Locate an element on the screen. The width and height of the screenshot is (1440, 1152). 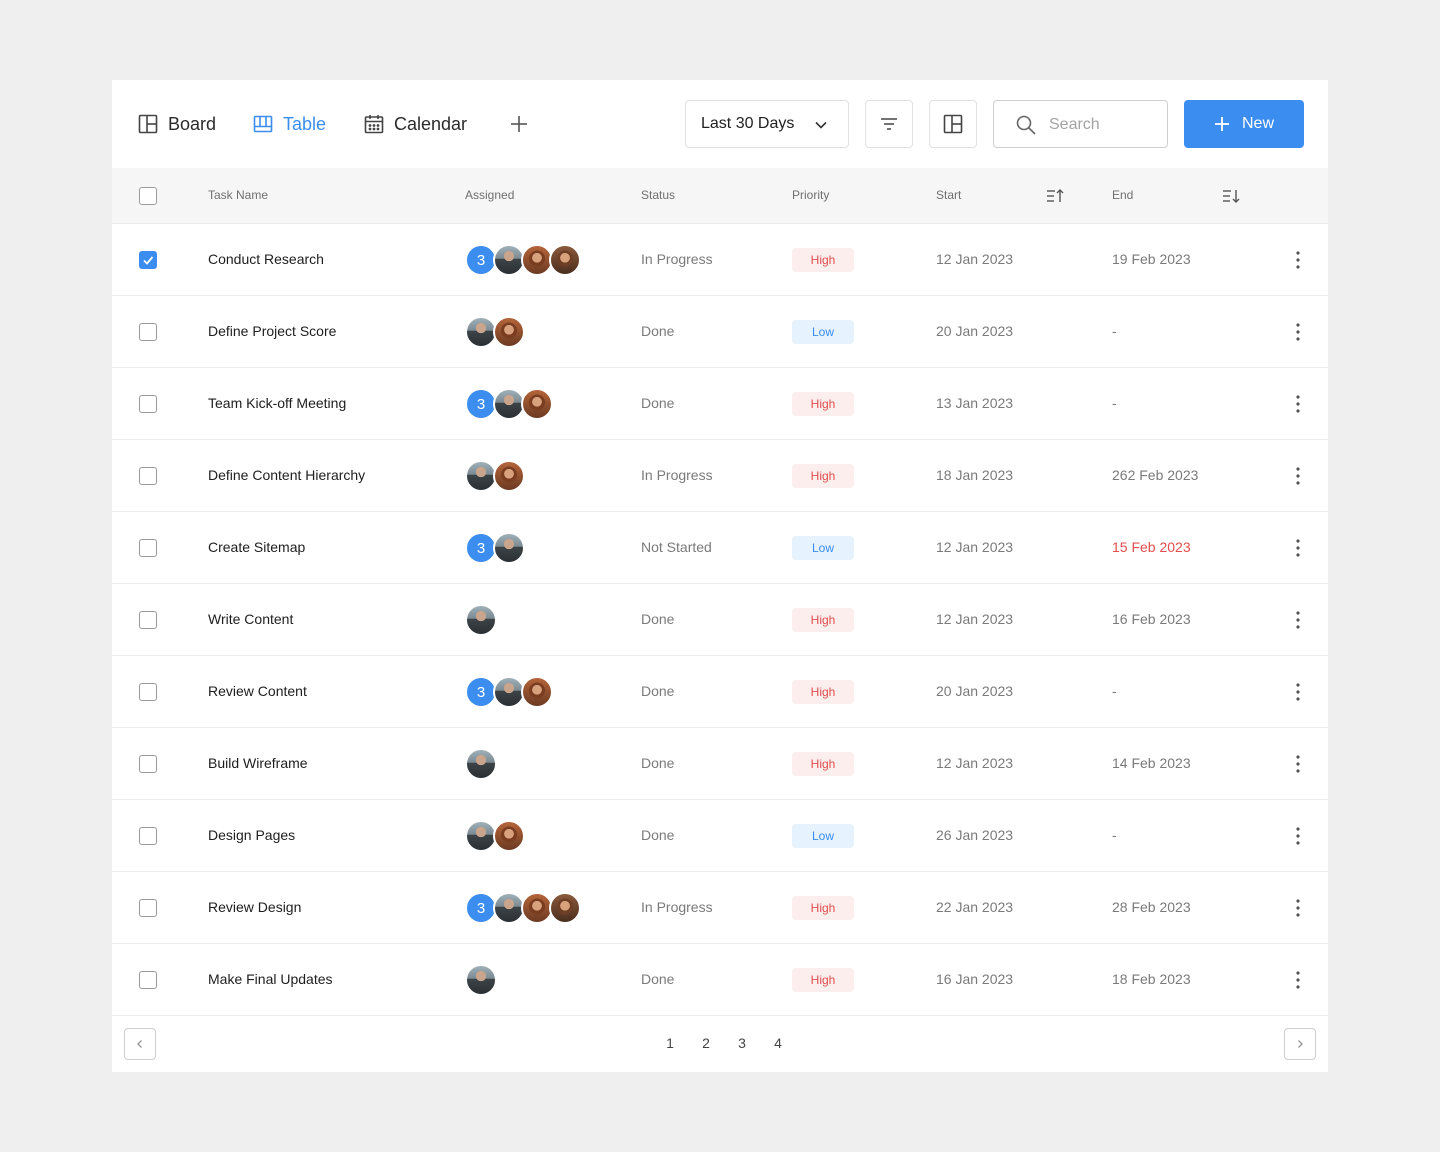
end-date: 18 Feb 2023 is located at coordinates (1151, 979).